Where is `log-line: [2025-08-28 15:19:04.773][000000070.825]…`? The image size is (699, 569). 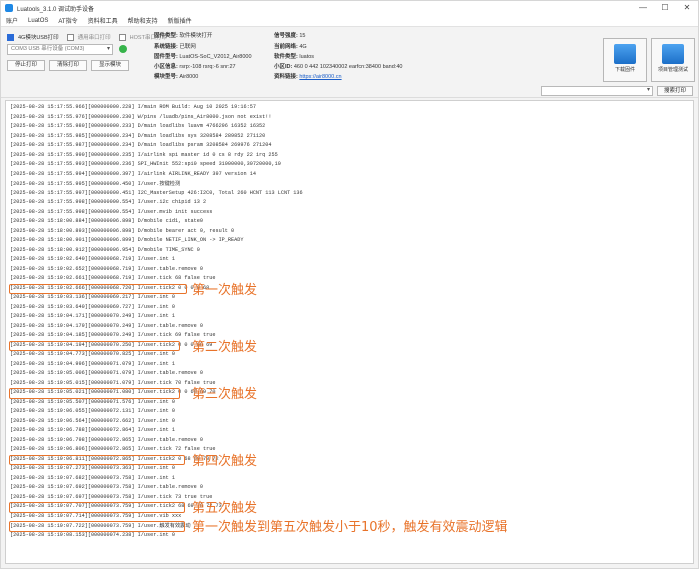
log-line: [2025-08-28 15:19:04.773][000000070.825]… is located at coordinates (92, 354).